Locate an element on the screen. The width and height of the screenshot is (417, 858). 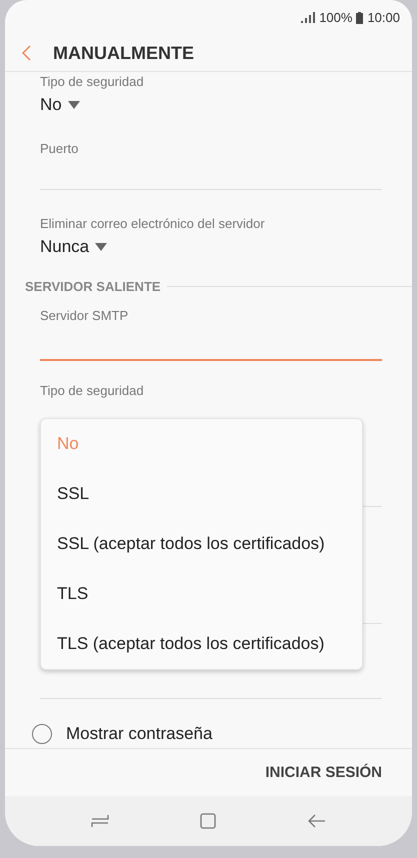
field-label: Eliminar correo electrónico del servidor is located at coordinates (153, 223).